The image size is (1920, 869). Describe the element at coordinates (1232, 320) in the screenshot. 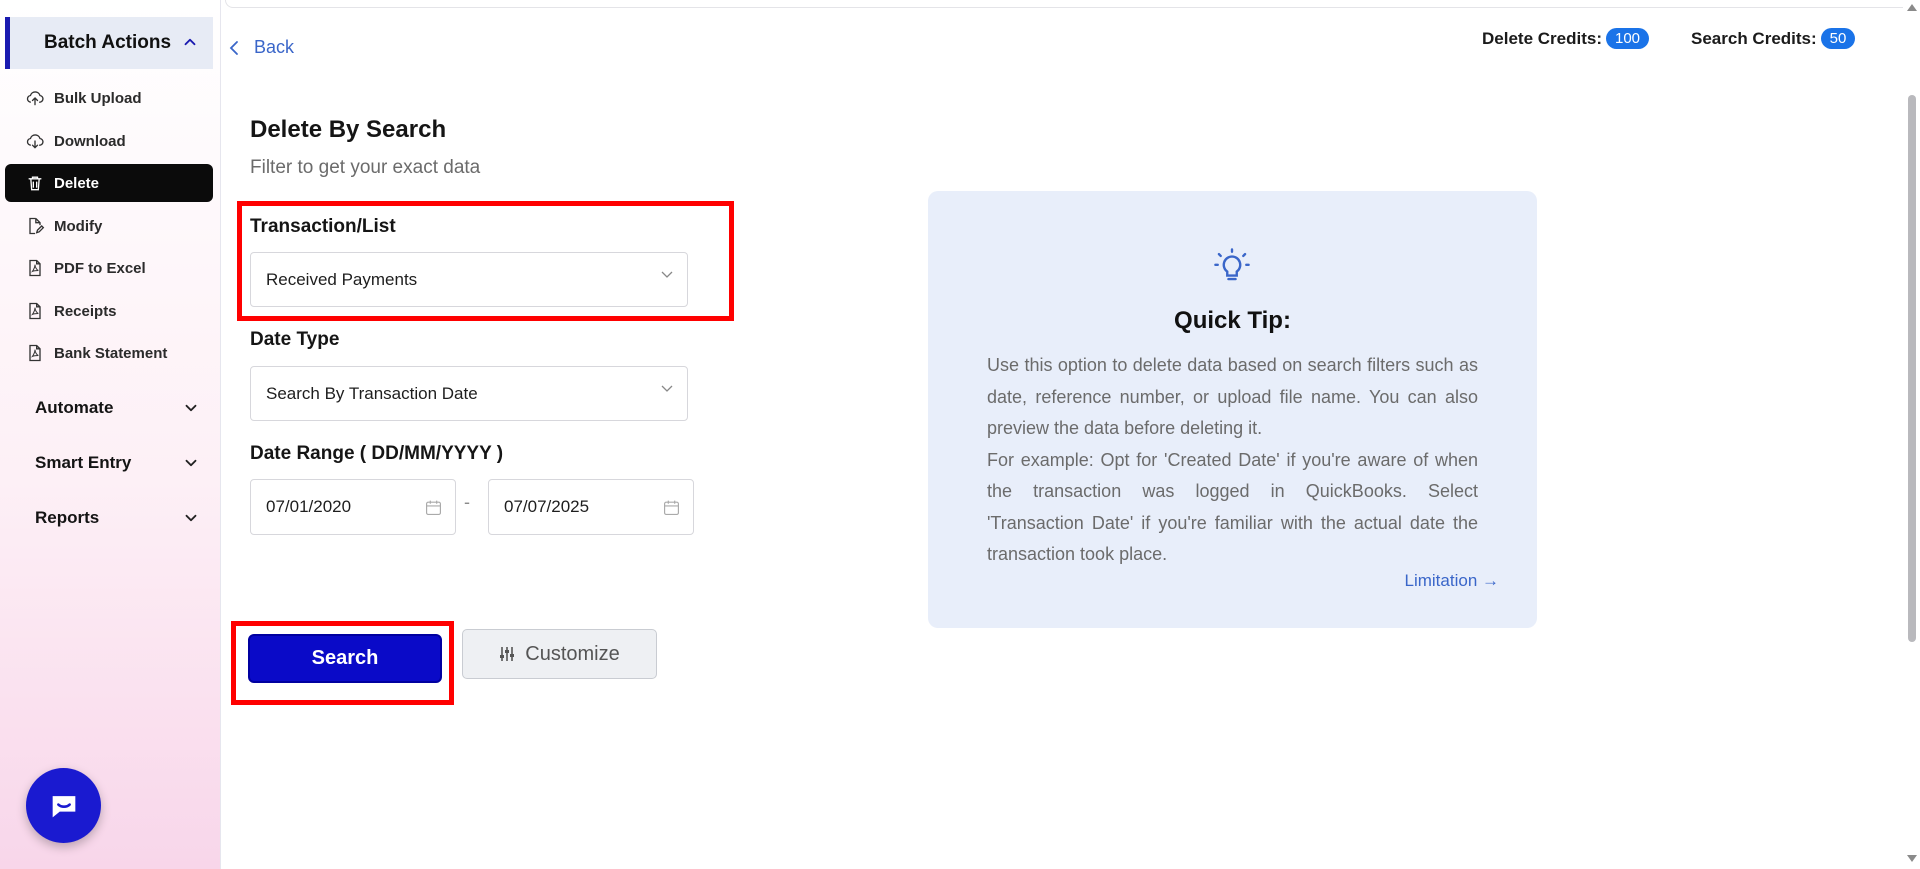

I see `quick-tip-title: Quick Tip:` at that location.